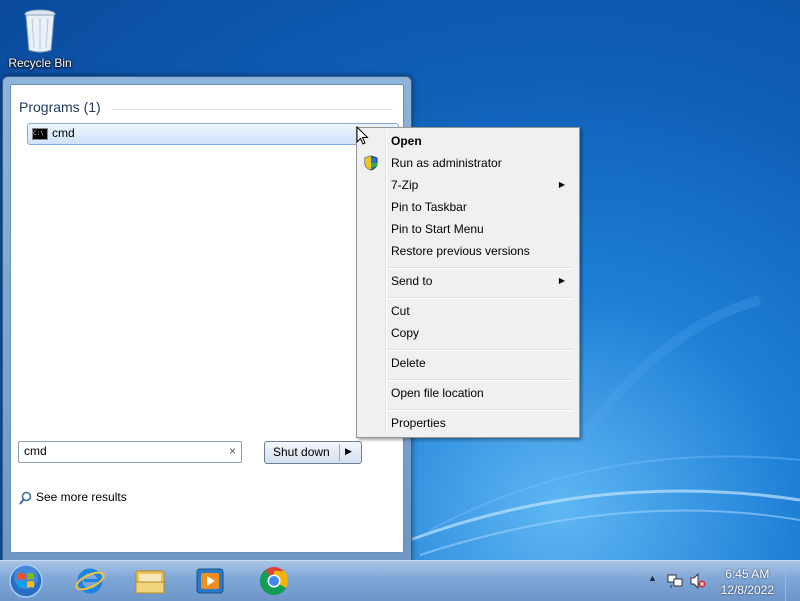 This screenshot has width=800, height=601. I want to click on internet-explorer-icon, so click(90, 581).